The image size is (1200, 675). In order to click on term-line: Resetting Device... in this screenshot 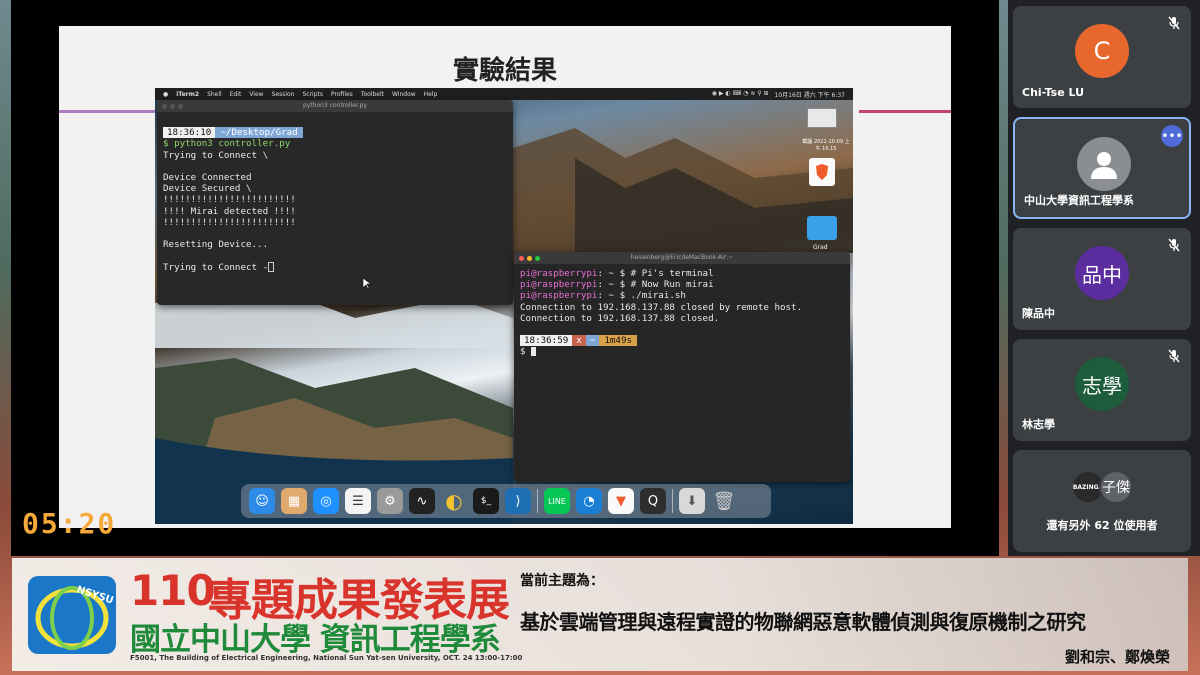, I will do `click(216, 245)`.